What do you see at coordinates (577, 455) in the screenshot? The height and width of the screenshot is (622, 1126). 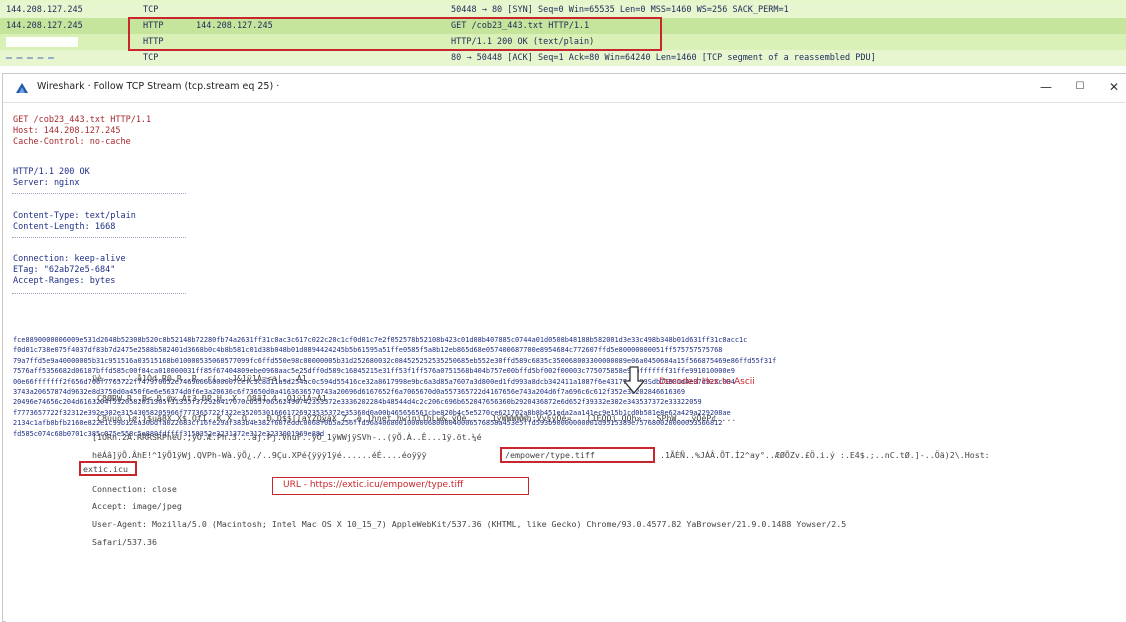 I see `type-path-highlight` at bounding box center [577, 455].